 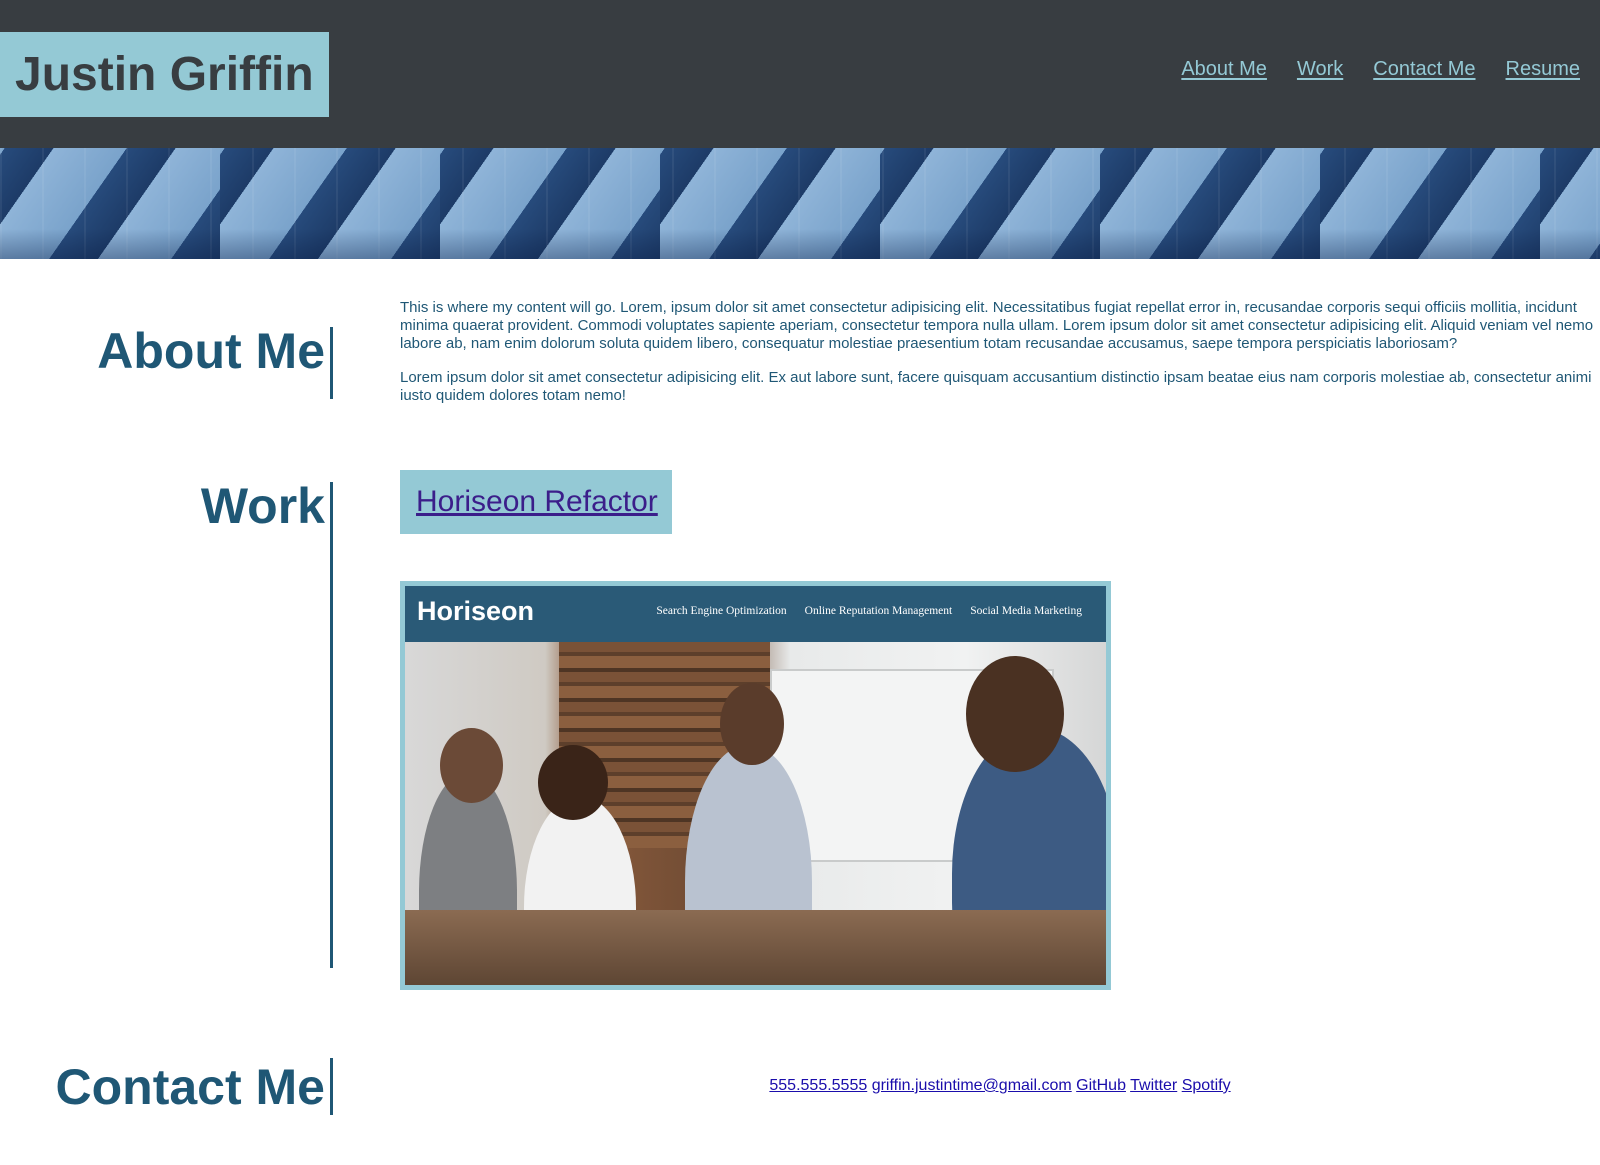 What do you see at coordinates (1543, 69) in the screenshot?
I see `nav-link-resume: Resume` at bounding box center [1543, 69].